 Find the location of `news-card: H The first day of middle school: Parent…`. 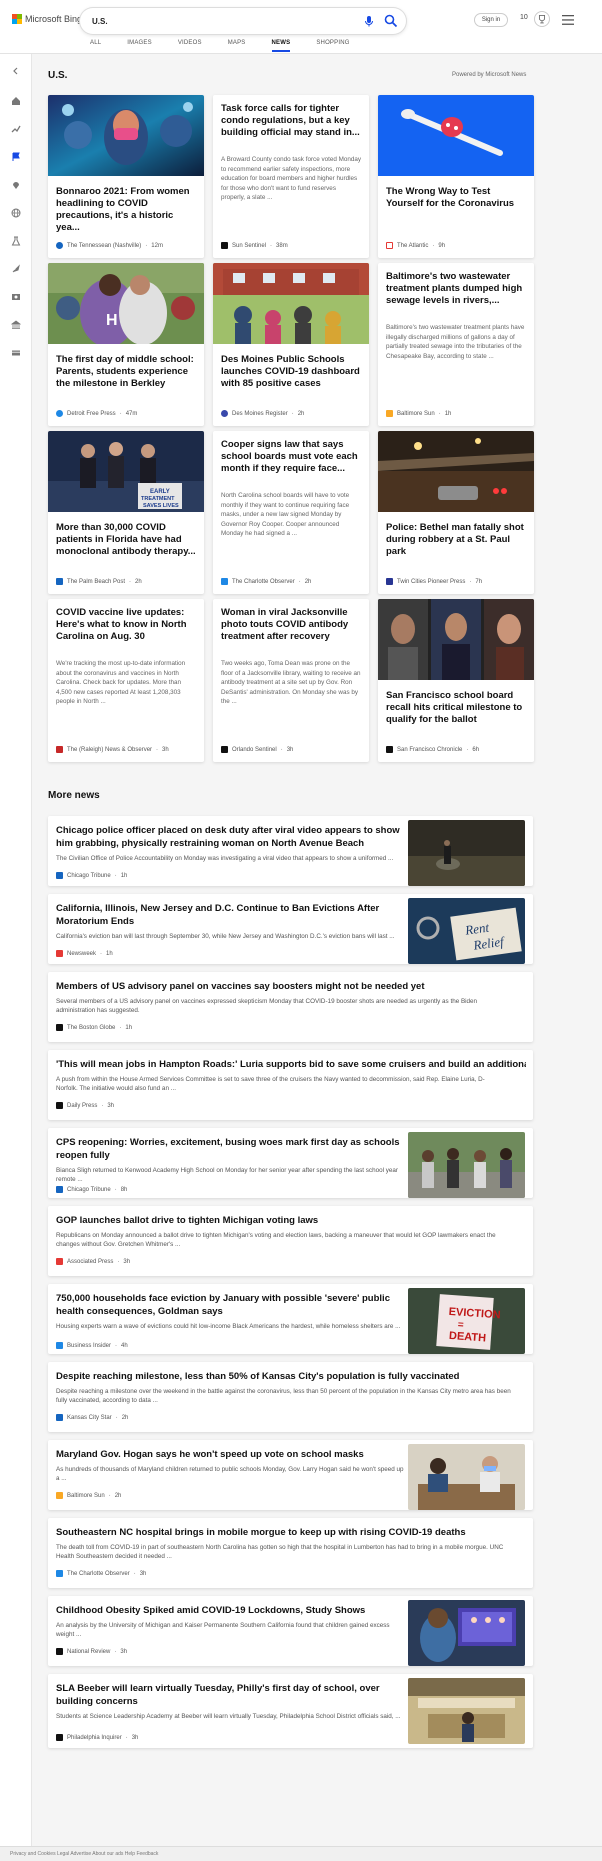

news-card: H The first day of middle school: Parent… is located at coordinates (126, 344).